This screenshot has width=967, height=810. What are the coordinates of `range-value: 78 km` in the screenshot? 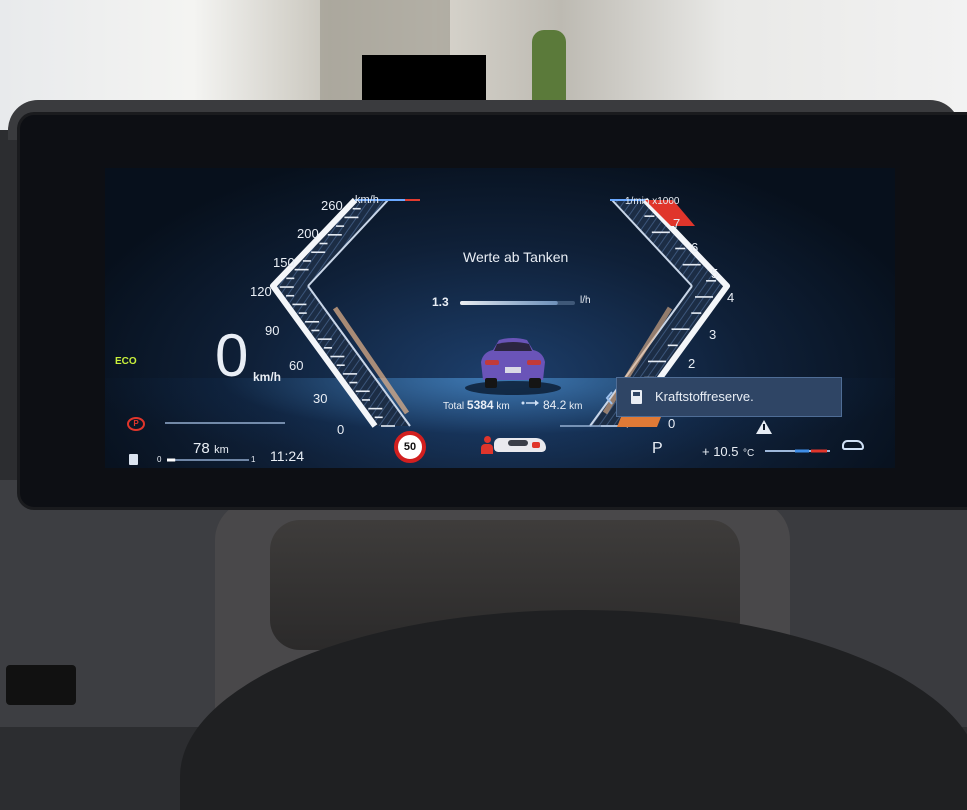 It's located at (211, 449).